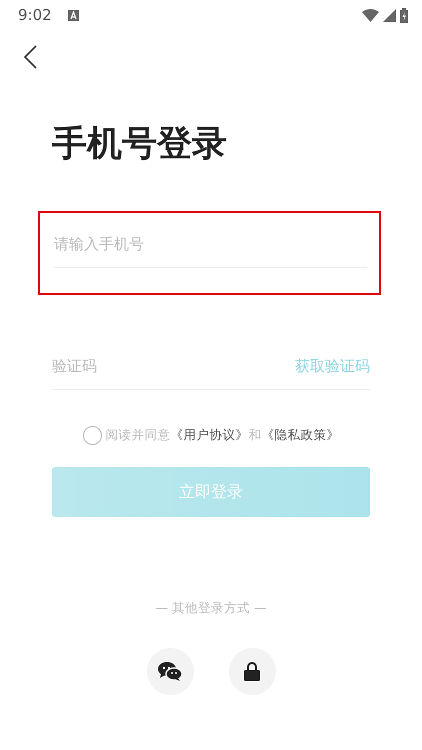  What do you see at coordinates (301, 434) in the screenshot?
I see `privacy-policy-link: 《隐私政策》` at bounding box center [301, 434].